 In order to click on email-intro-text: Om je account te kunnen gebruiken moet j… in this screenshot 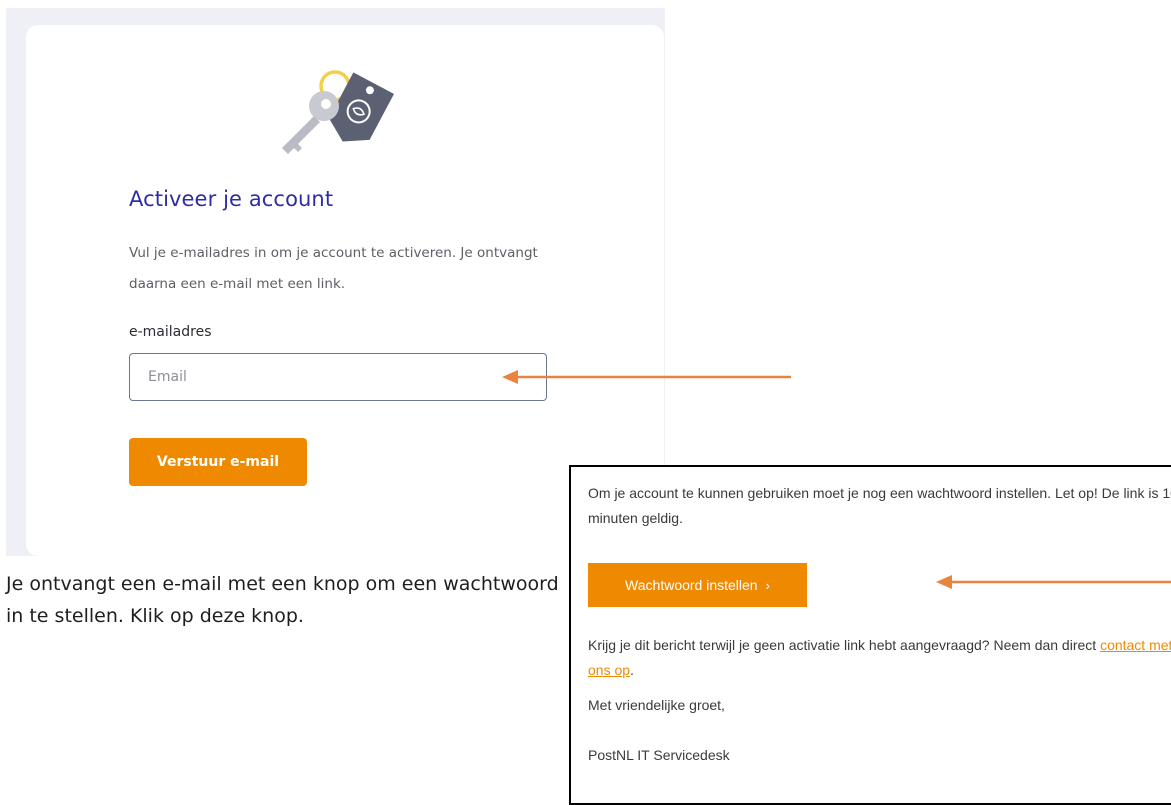, I will do `click(879, 505)`.